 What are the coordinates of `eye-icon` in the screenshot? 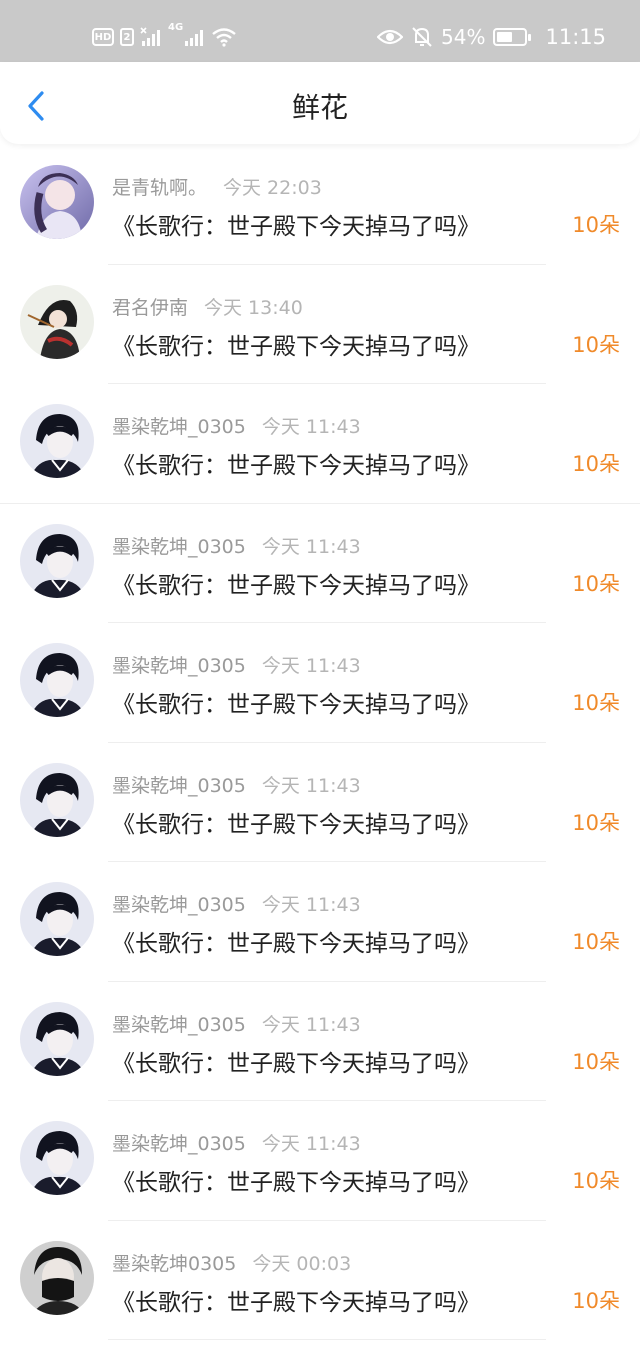 It's located at (390, 37).